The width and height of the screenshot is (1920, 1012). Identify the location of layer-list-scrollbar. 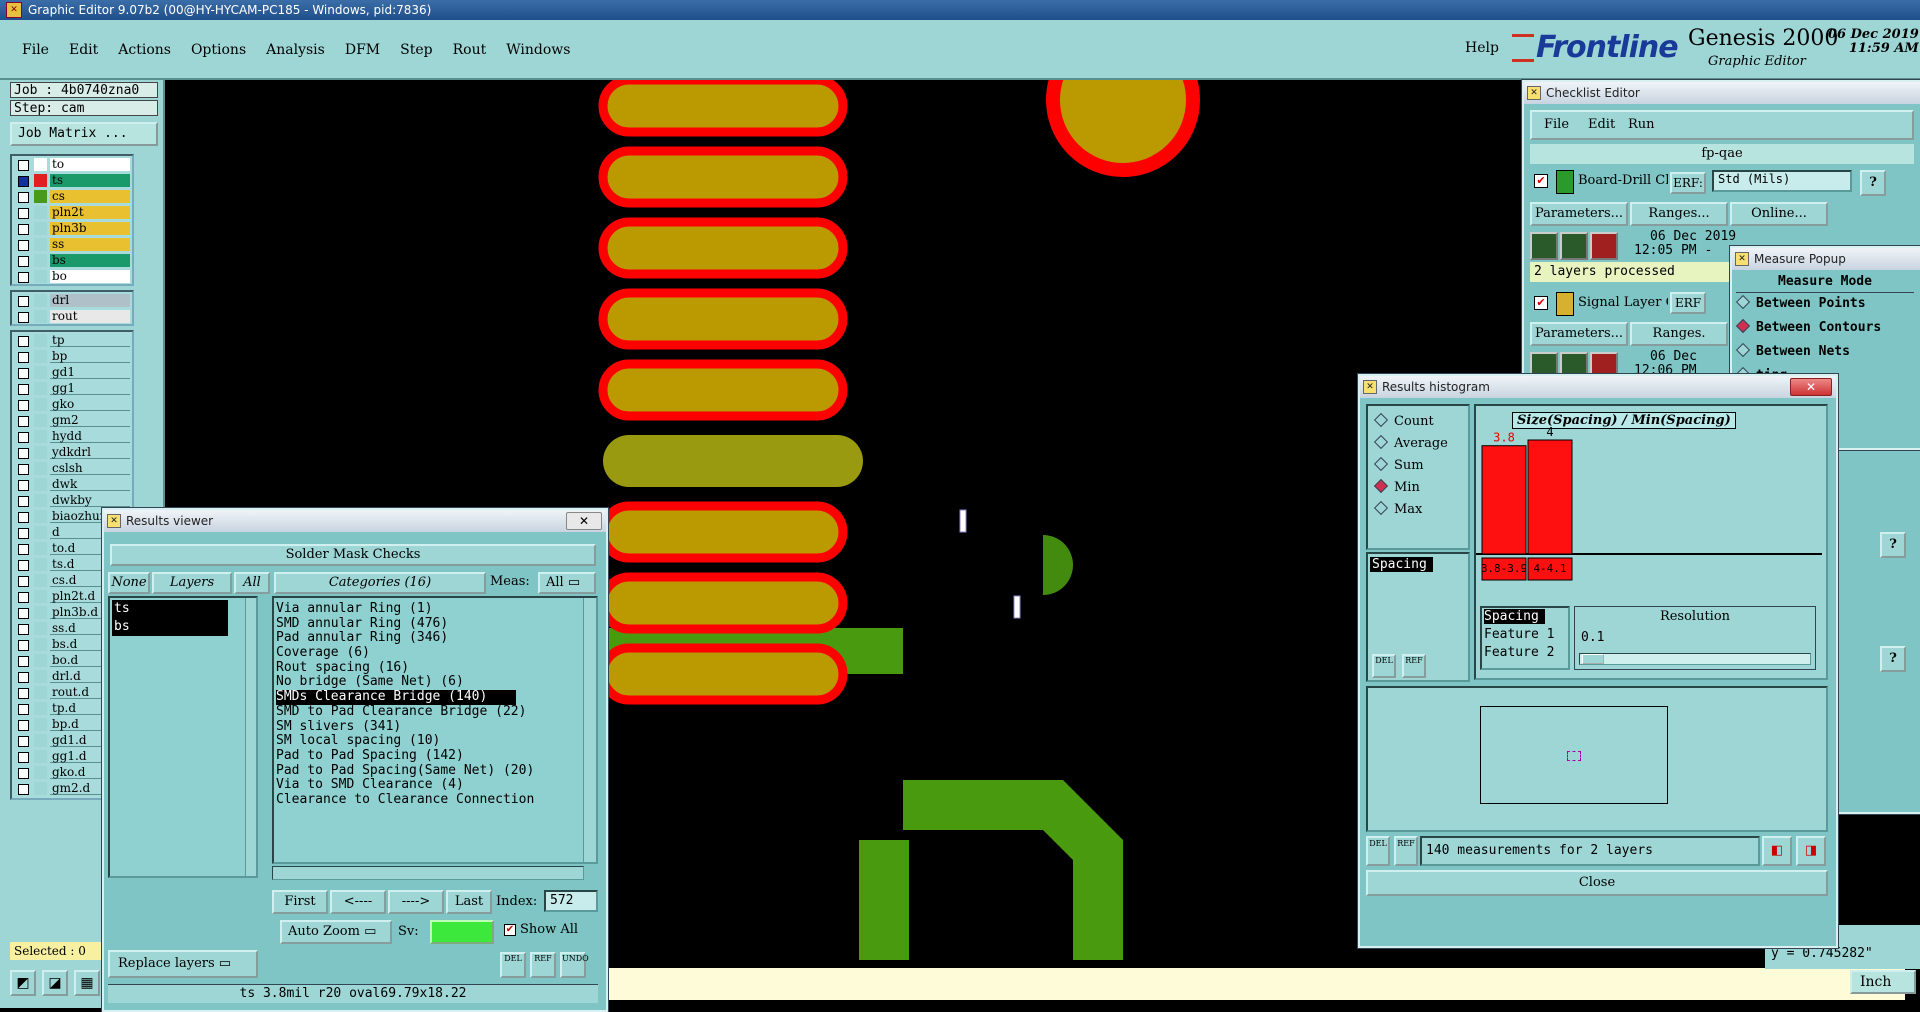
(250, 737).